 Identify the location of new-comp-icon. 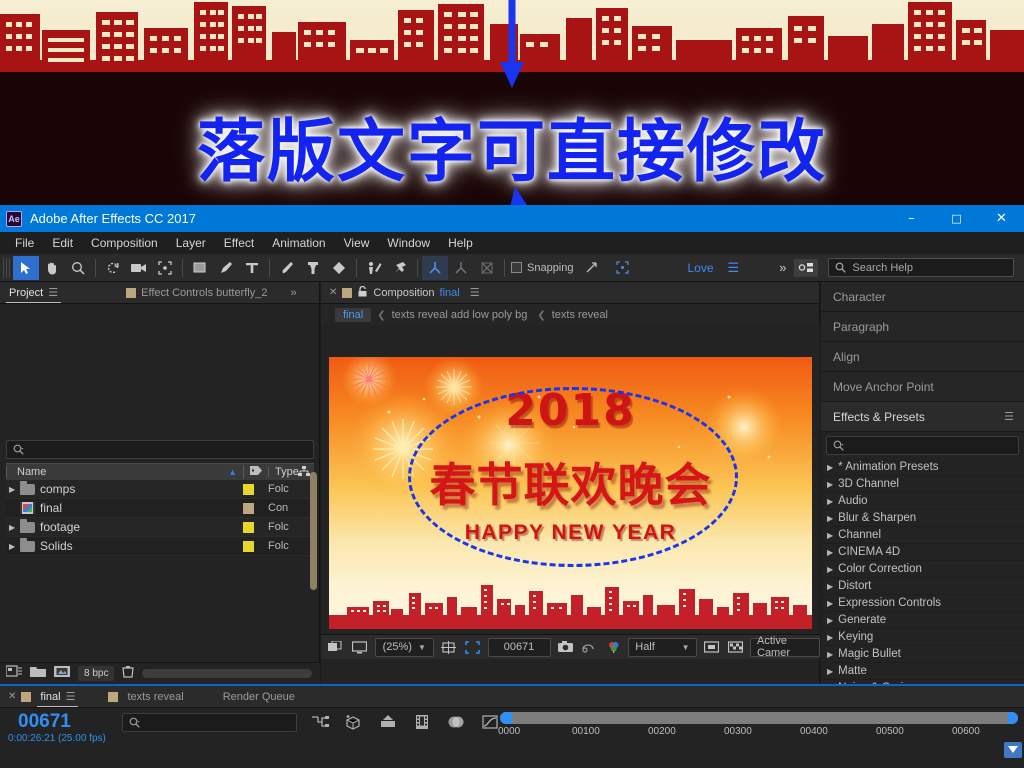
(13, 673).